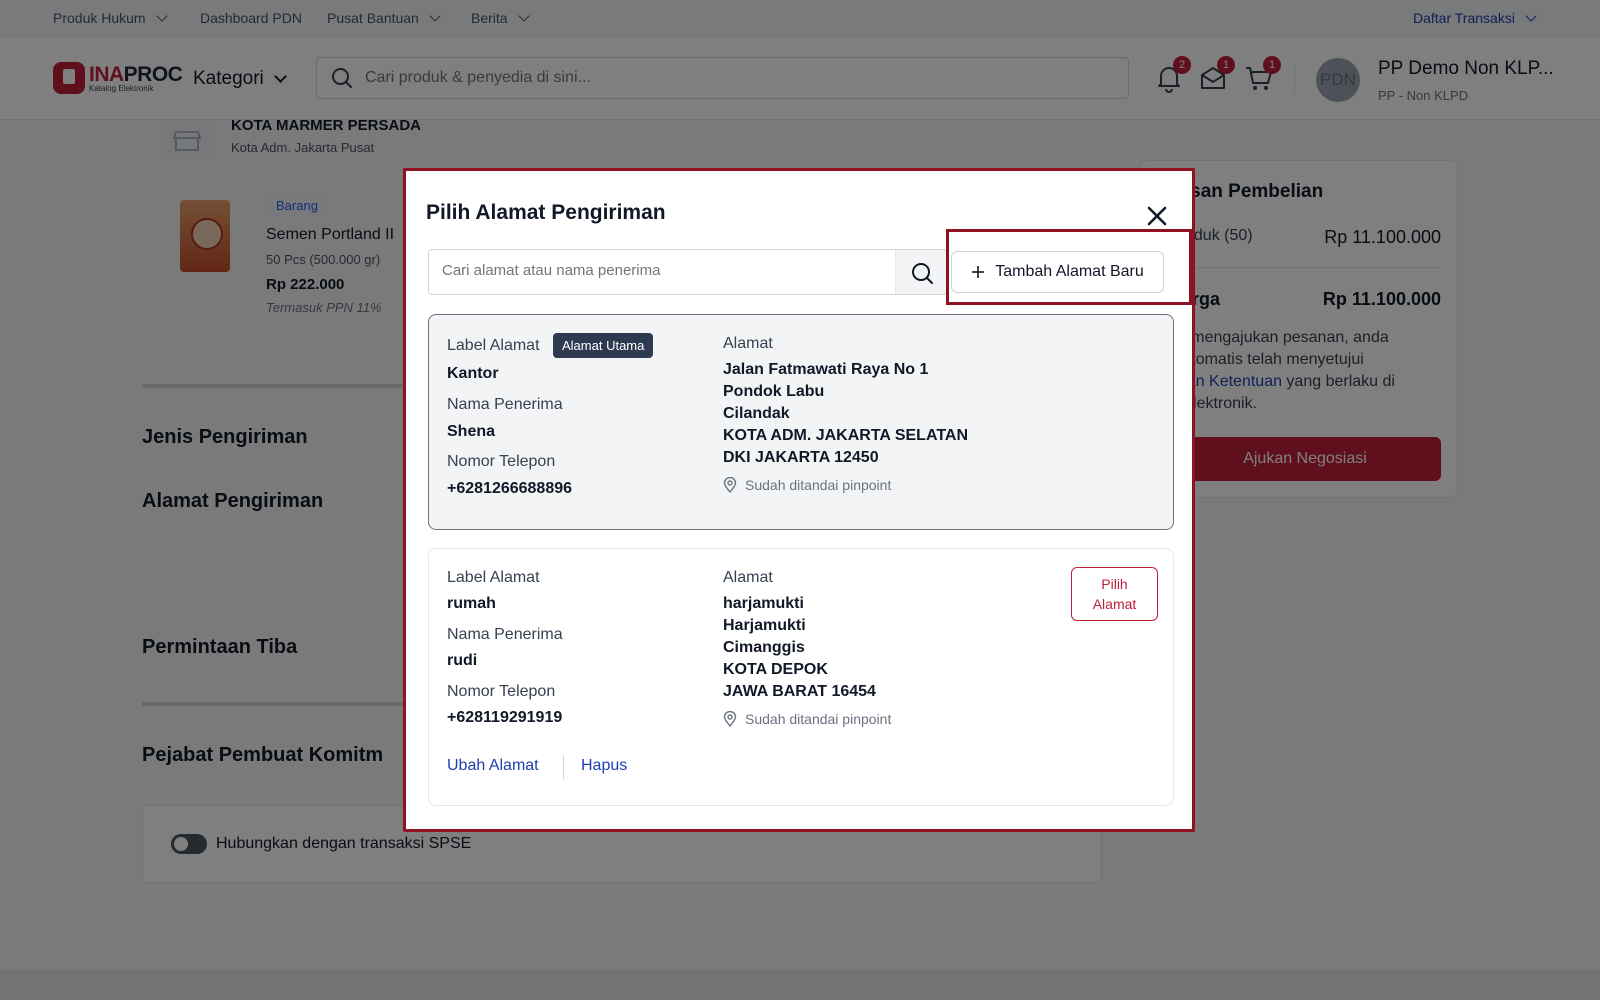 This screenshot has height=1000, width=1600. What do you see at coordinates (801, 457) in the screenshot?
I see `address-line: DKI JAKARTA 12450` at bounding box center [801, 457].